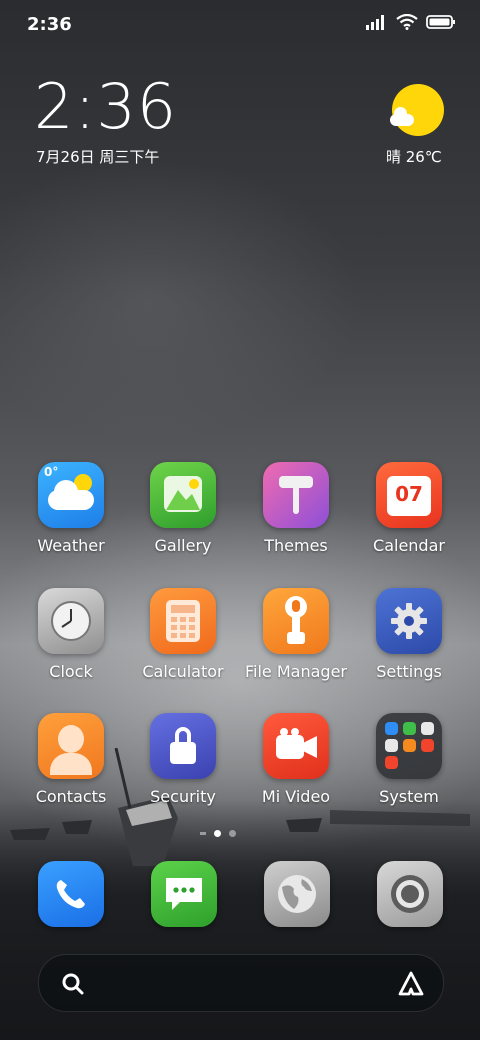 The height and width of the screenshot is (1040, 480). What do you see at coordinates (414, 157) in the screenshot?
I see `weather-widget-text: 晴 26℃` at bounding box center [414, 157].